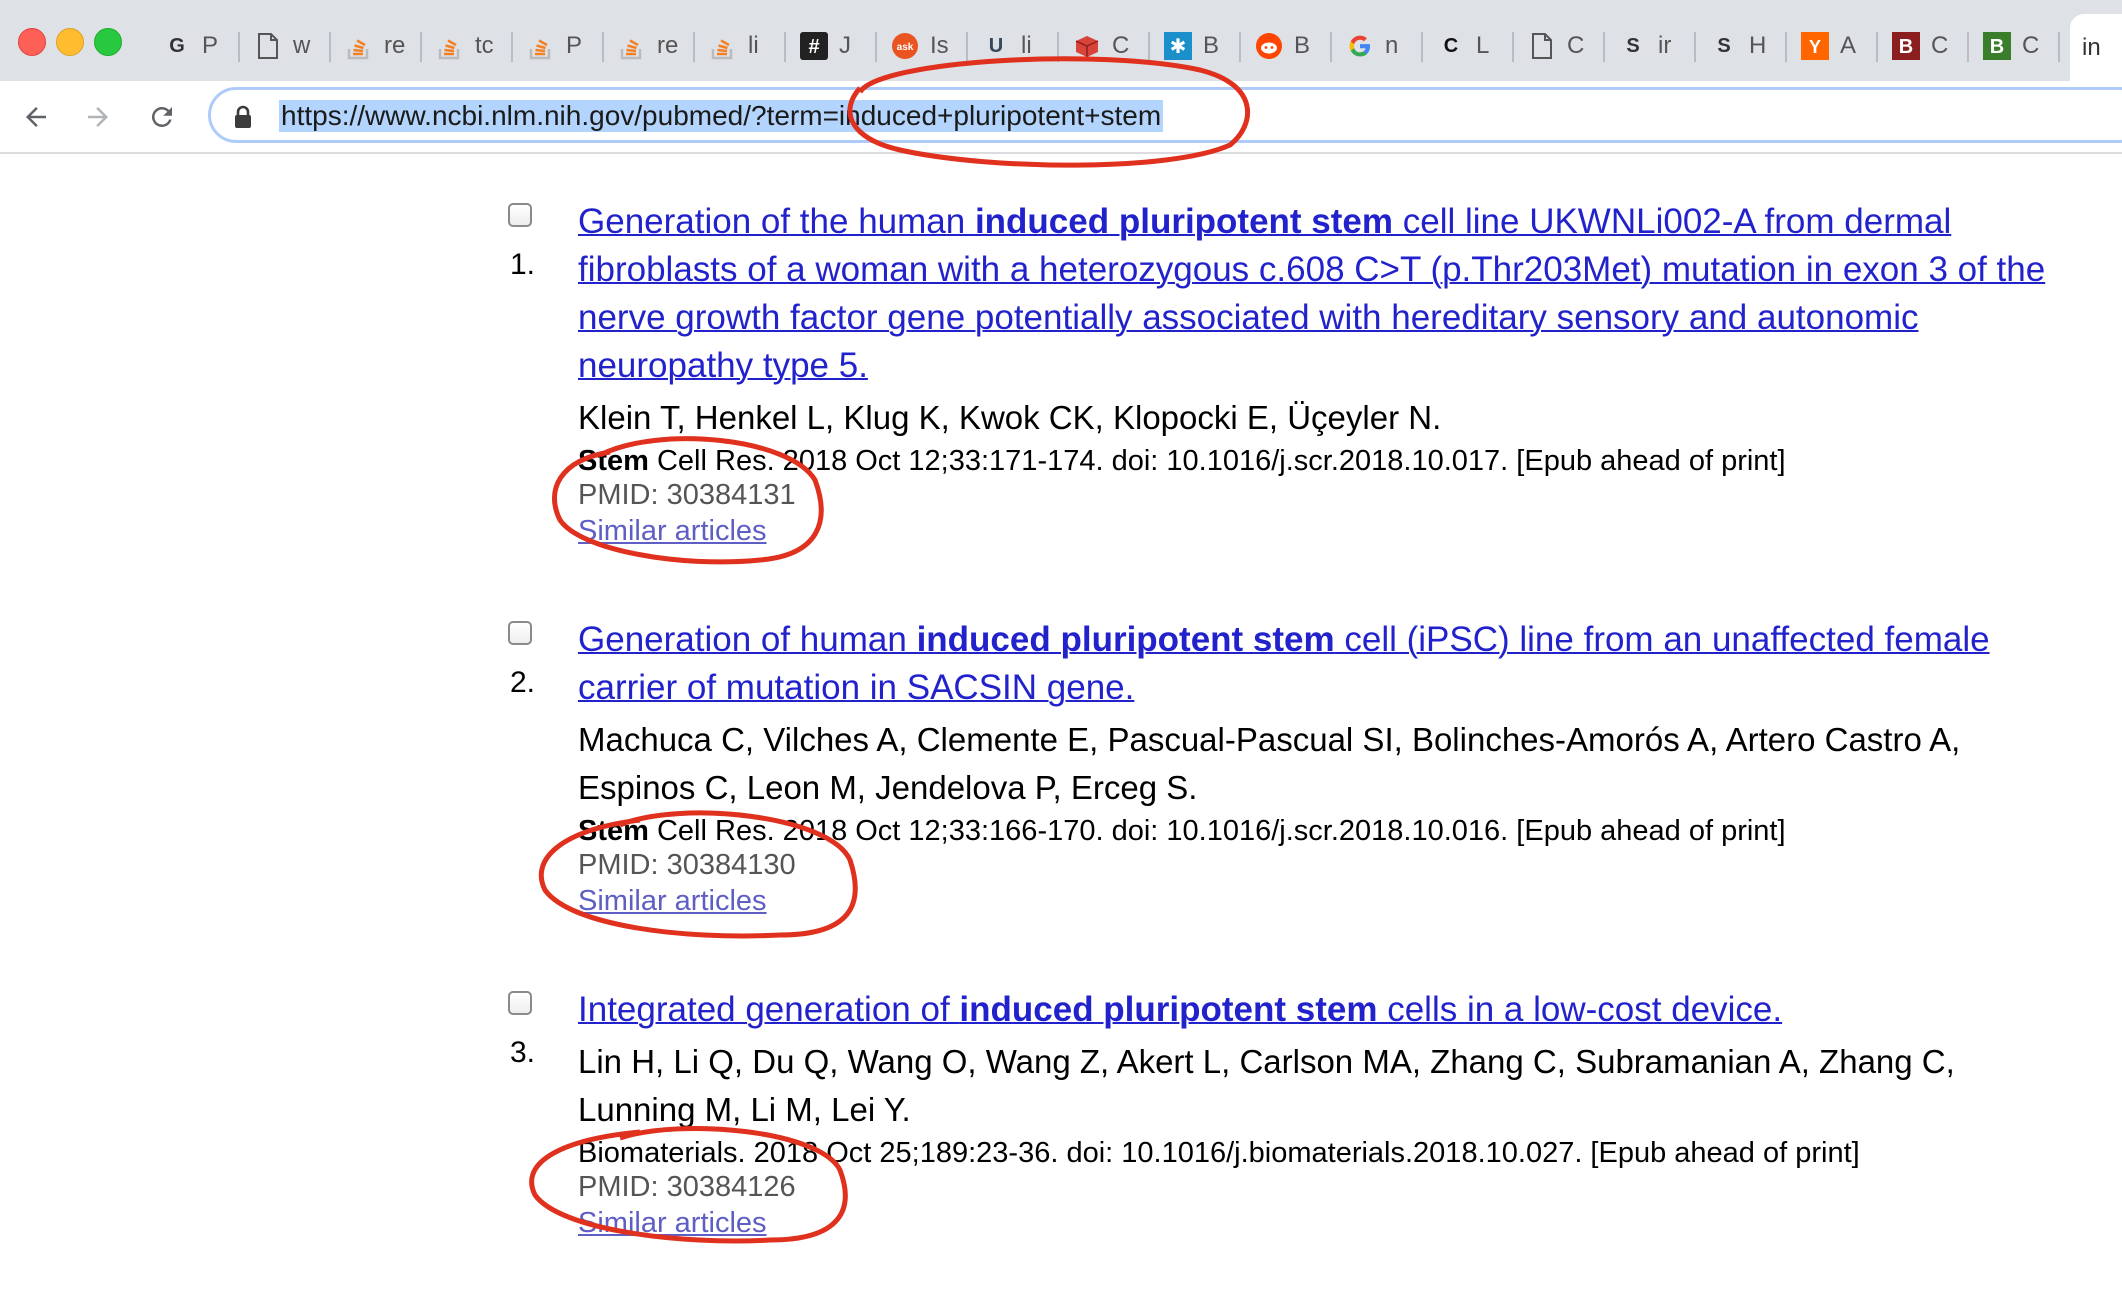 Image resolution: width=2122 pixels, height=1298 pixels. What do you see at coordinates (1833, 46) in the screenshot?
I see `tab: YA` at bounding box center [1833, 46].